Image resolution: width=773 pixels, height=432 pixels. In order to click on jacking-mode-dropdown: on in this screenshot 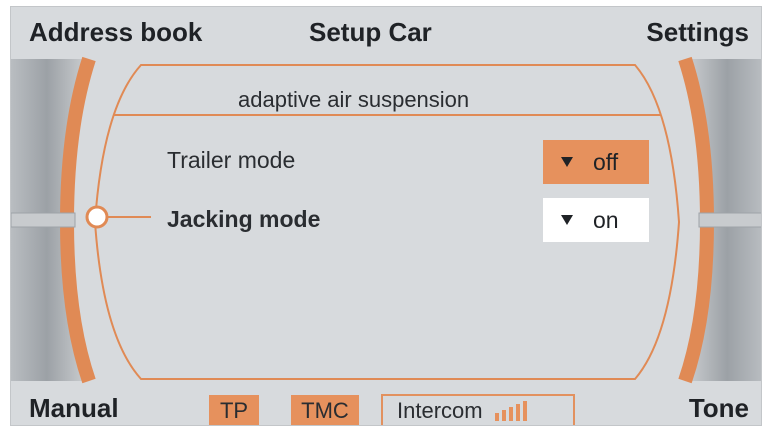, I will do `click(596, 220)`.